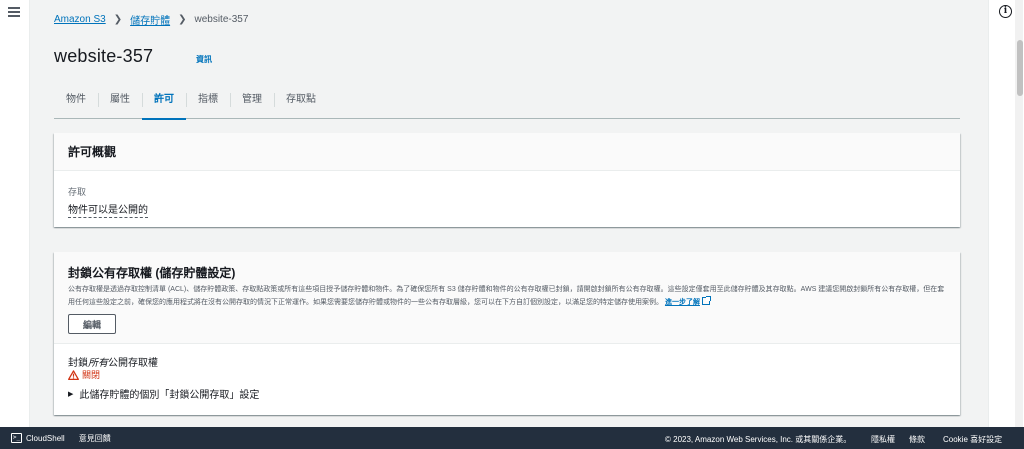  What do you see at coordinates (71, 394) in the screenshot?
I see `caret-right-icon: ▶` at bounding box center [71, 394].